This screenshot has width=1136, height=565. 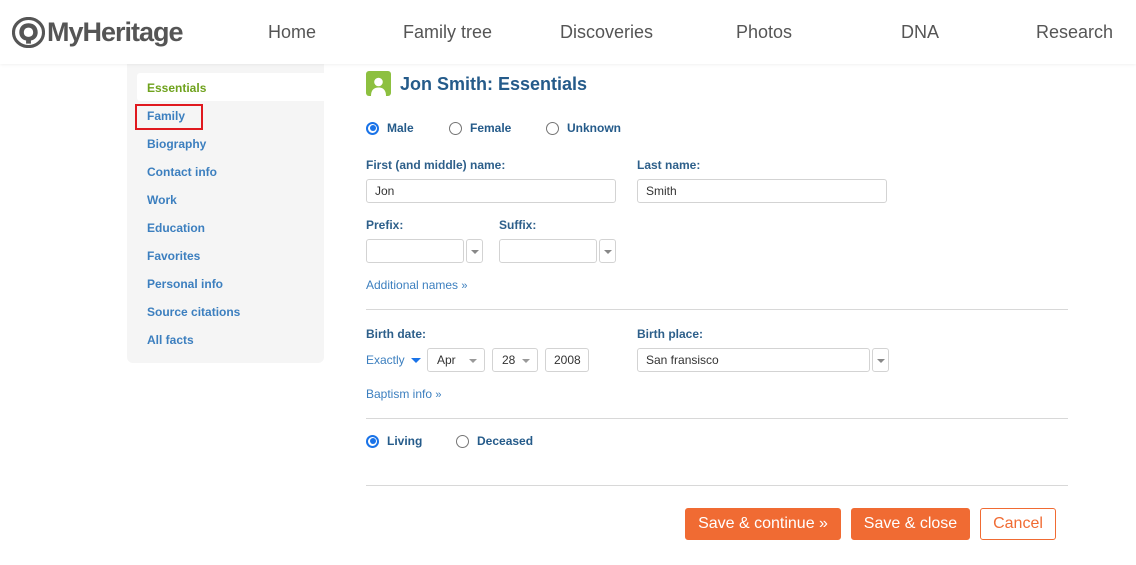 What do you see at coordinates (166, 116) in the screenshot?
I see `sidebar-item-family: Family` at bounding box center [166, 116].